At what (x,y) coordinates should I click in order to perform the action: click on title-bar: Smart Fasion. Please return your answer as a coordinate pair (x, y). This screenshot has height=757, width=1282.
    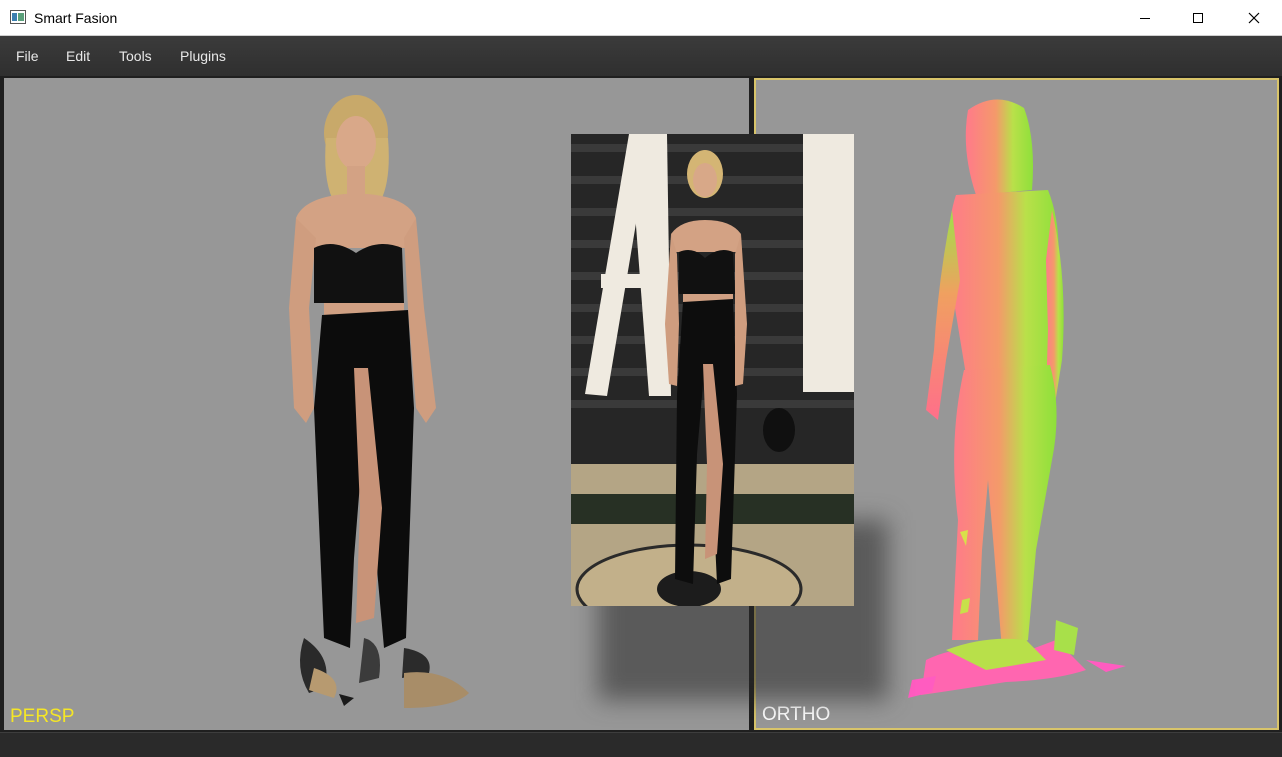
    Looking at the image, I should click on (641, 18).